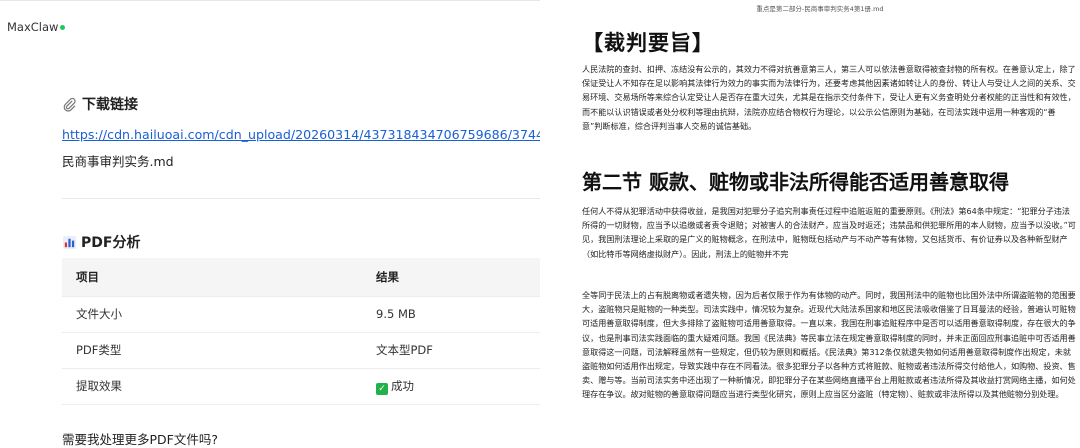 This screenshot has width=1080, height=448. I want to click on heading-ruling-summary: 【裁判要旨】, so click(648, 43).